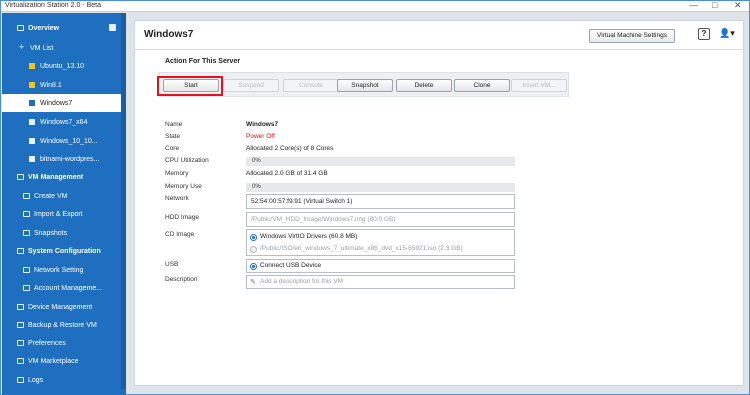 Image resolution: width=750 pixels, height=395 pixels. I want to click on pencil-icon: ✎, so click(253, 282).